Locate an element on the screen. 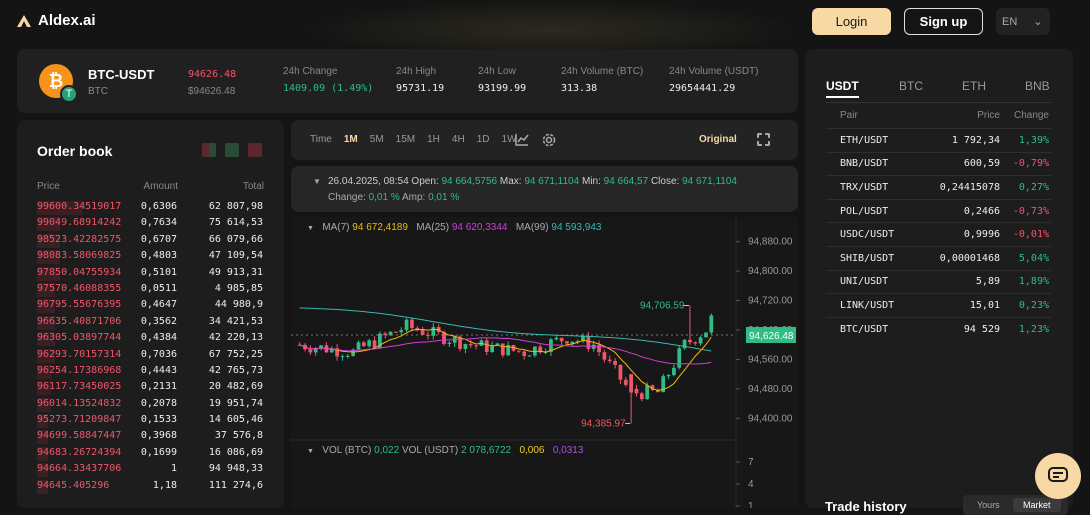 The height and width of the screenshot is (515, 1090). price-tick-label: 94,800.00 is located at coordinates (770, 271).